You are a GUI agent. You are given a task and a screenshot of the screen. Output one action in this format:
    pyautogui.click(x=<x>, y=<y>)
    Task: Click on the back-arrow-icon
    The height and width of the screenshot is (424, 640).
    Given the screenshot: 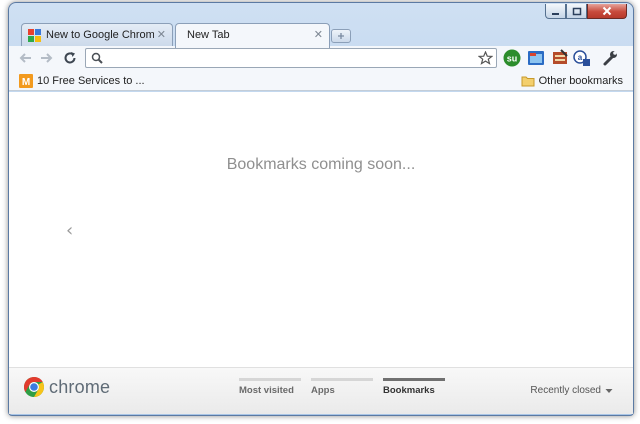 What is the action you would take?
    pyautogui.click(x=25, y=58)
    